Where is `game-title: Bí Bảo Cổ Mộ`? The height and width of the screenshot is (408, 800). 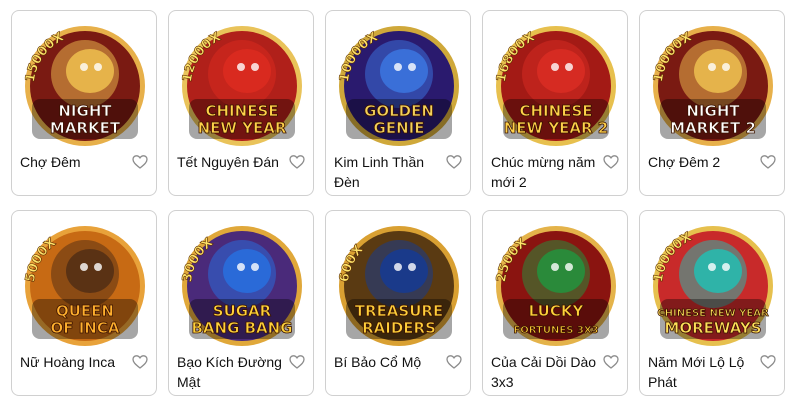 game-title: Bí Bảo Cổ Mộ is located at coordinates (392, 362).